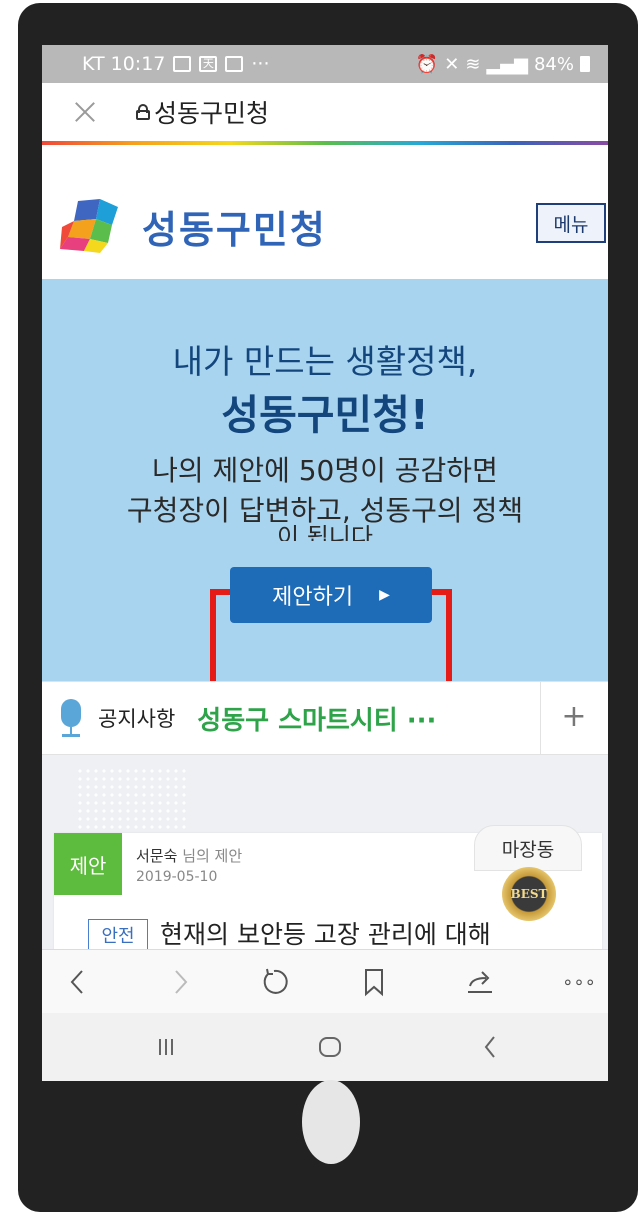 Image resolution: width=642 pixels, height=1212 pixels. I want to click on calendar-notification-icon: 天, so click(208, 64).